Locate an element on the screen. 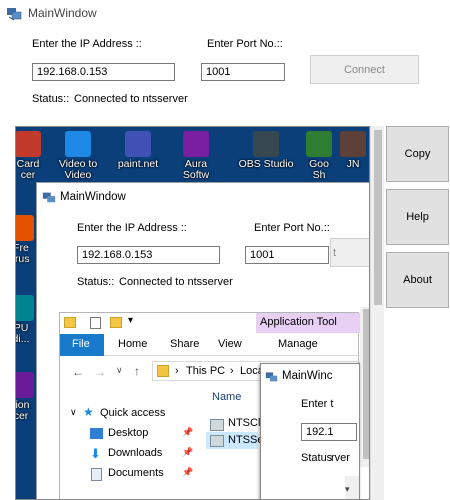 The height and width of the screenshot is (500, 450). nested-status-value: rver is located at coordinates (340, 458).